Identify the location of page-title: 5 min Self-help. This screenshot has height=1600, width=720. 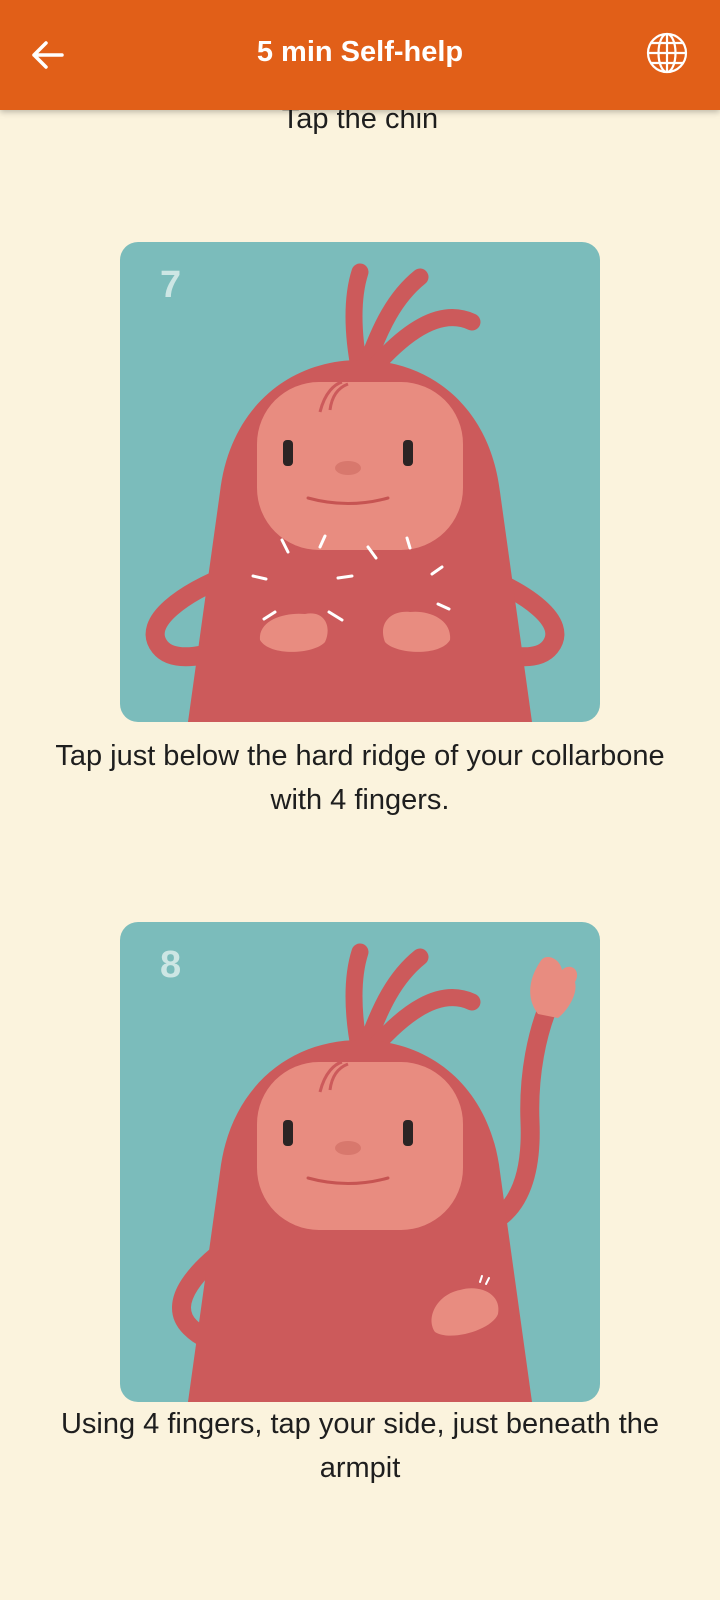
(360, 52).